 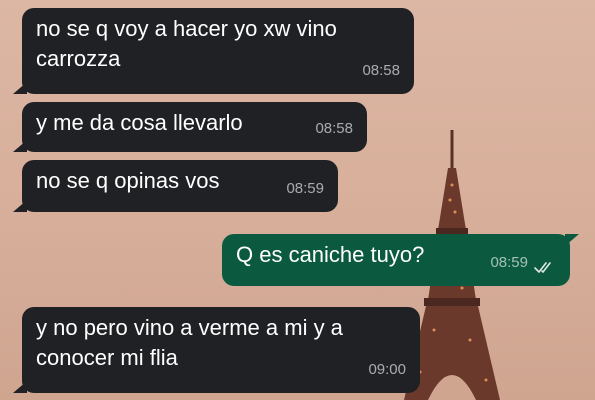 What do you see at coordinates (400, 260) in the screenshot?
I see `message-bubble-outgoing: Q es caniche tuyo? 08:59` at bounding box center [400, 260].